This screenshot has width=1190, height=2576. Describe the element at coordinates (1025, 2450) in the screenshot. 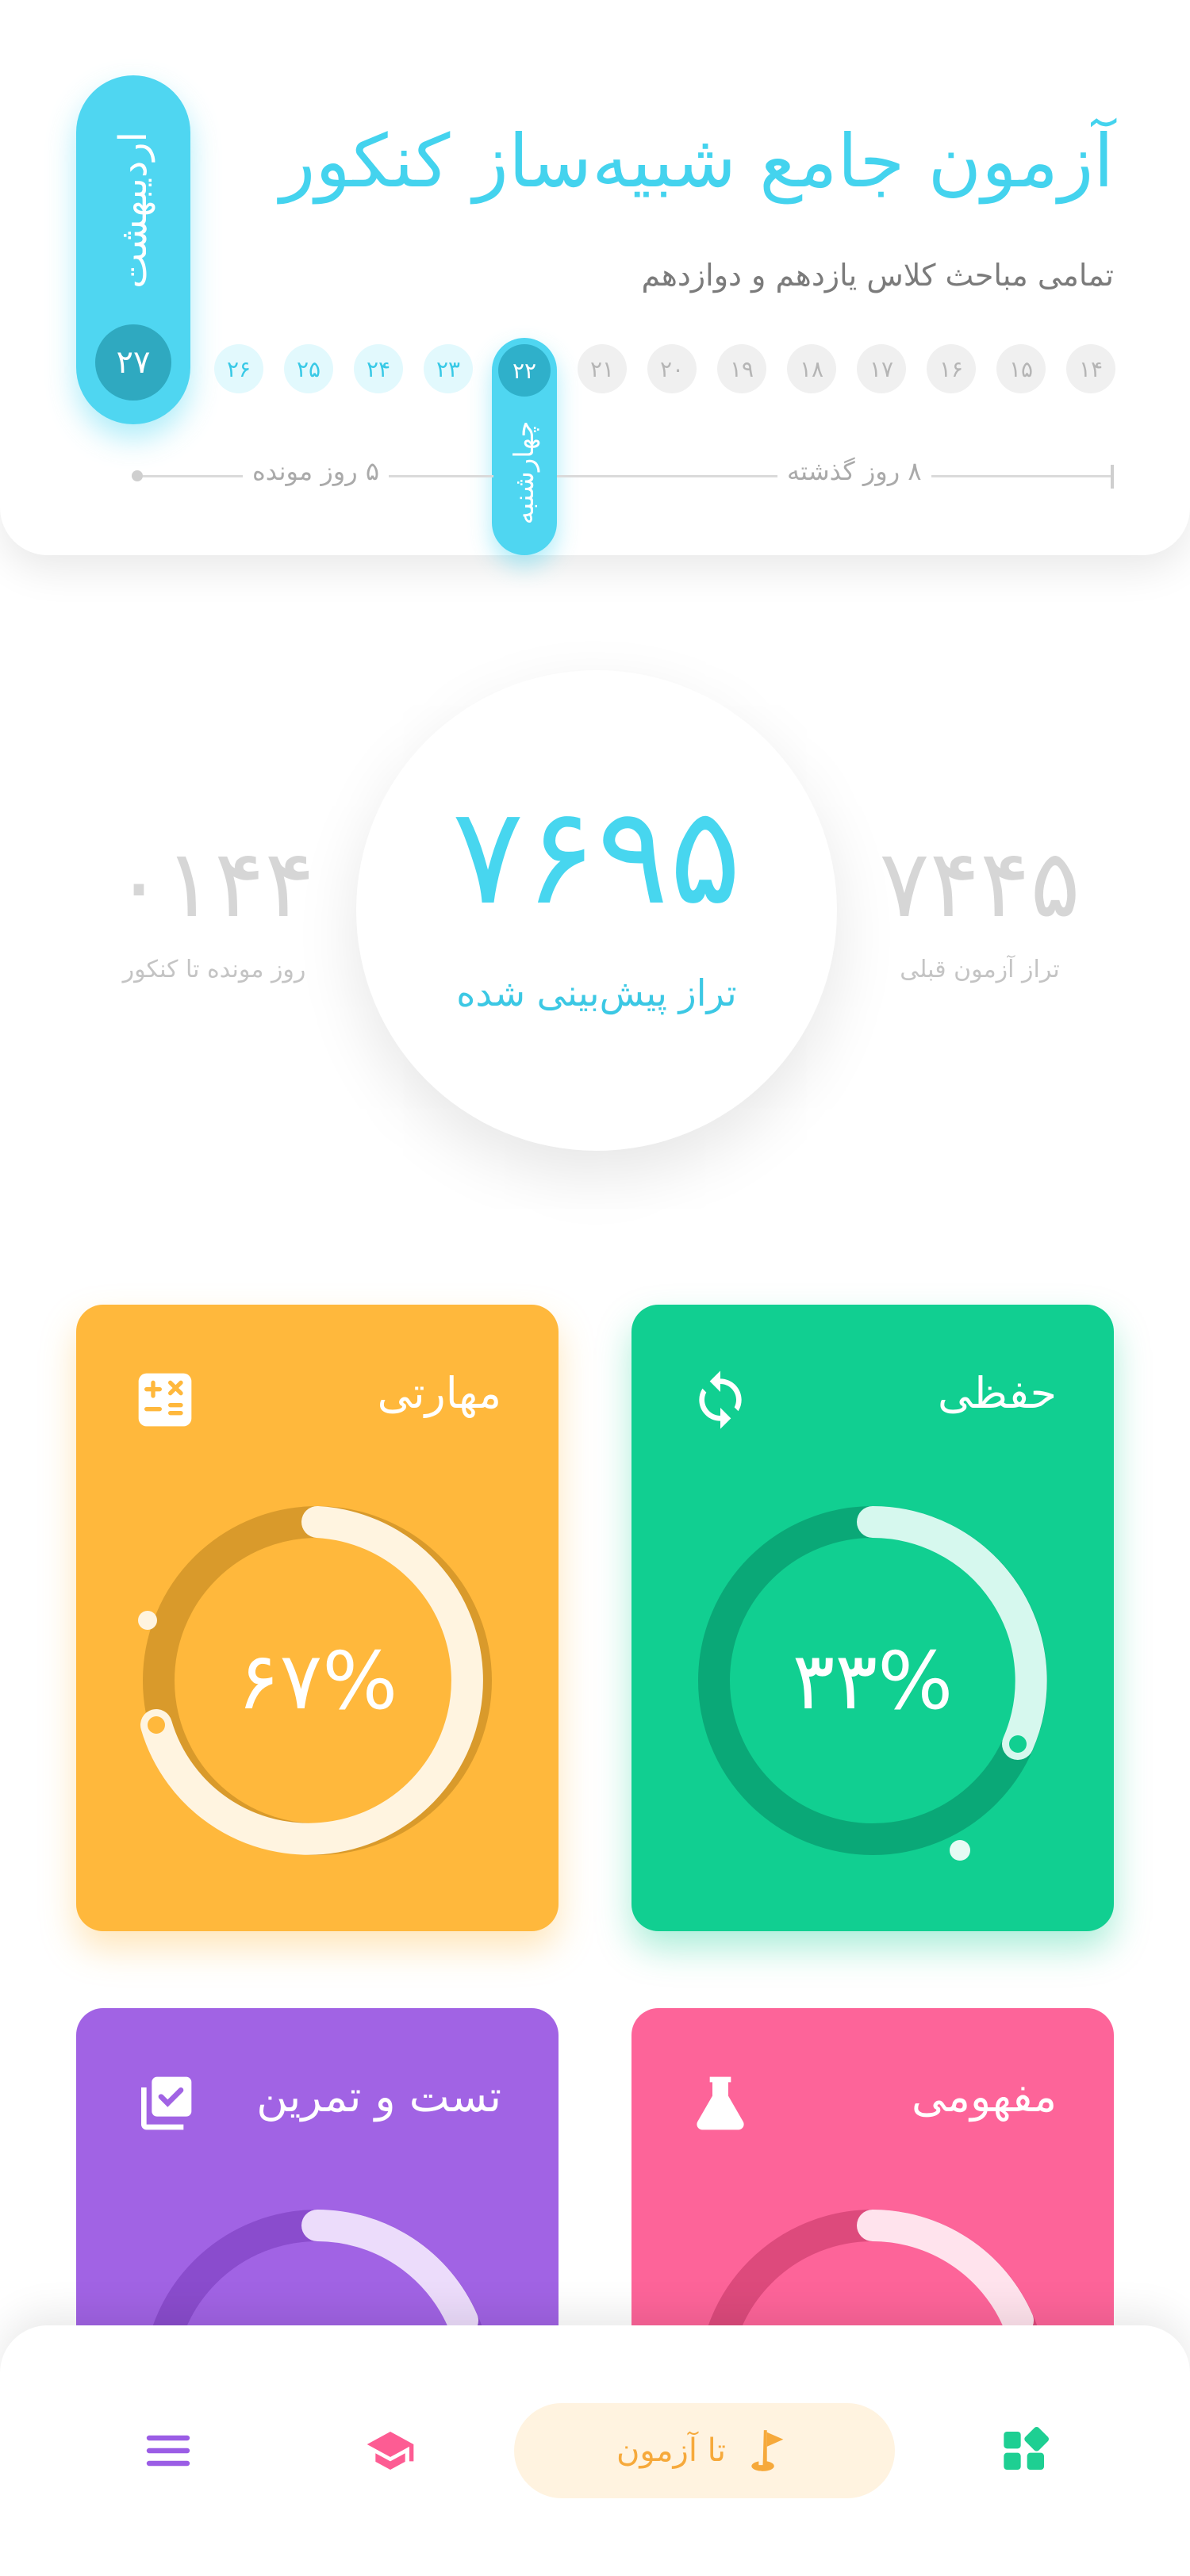

I see `grid-icon` at that location.